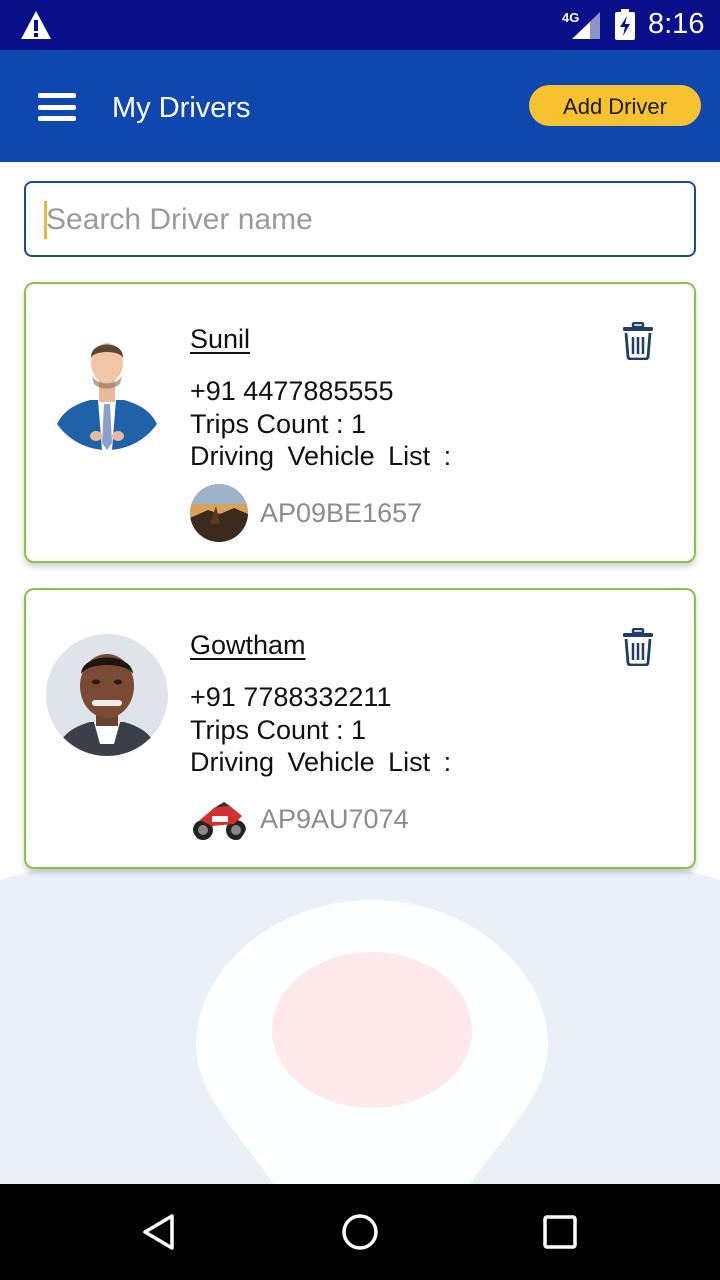 The image size is (720, 1280). Describe the element at coordinates (334, 819) in the screenshot. I see `vehicle-number: AP9AU7074` at that location.